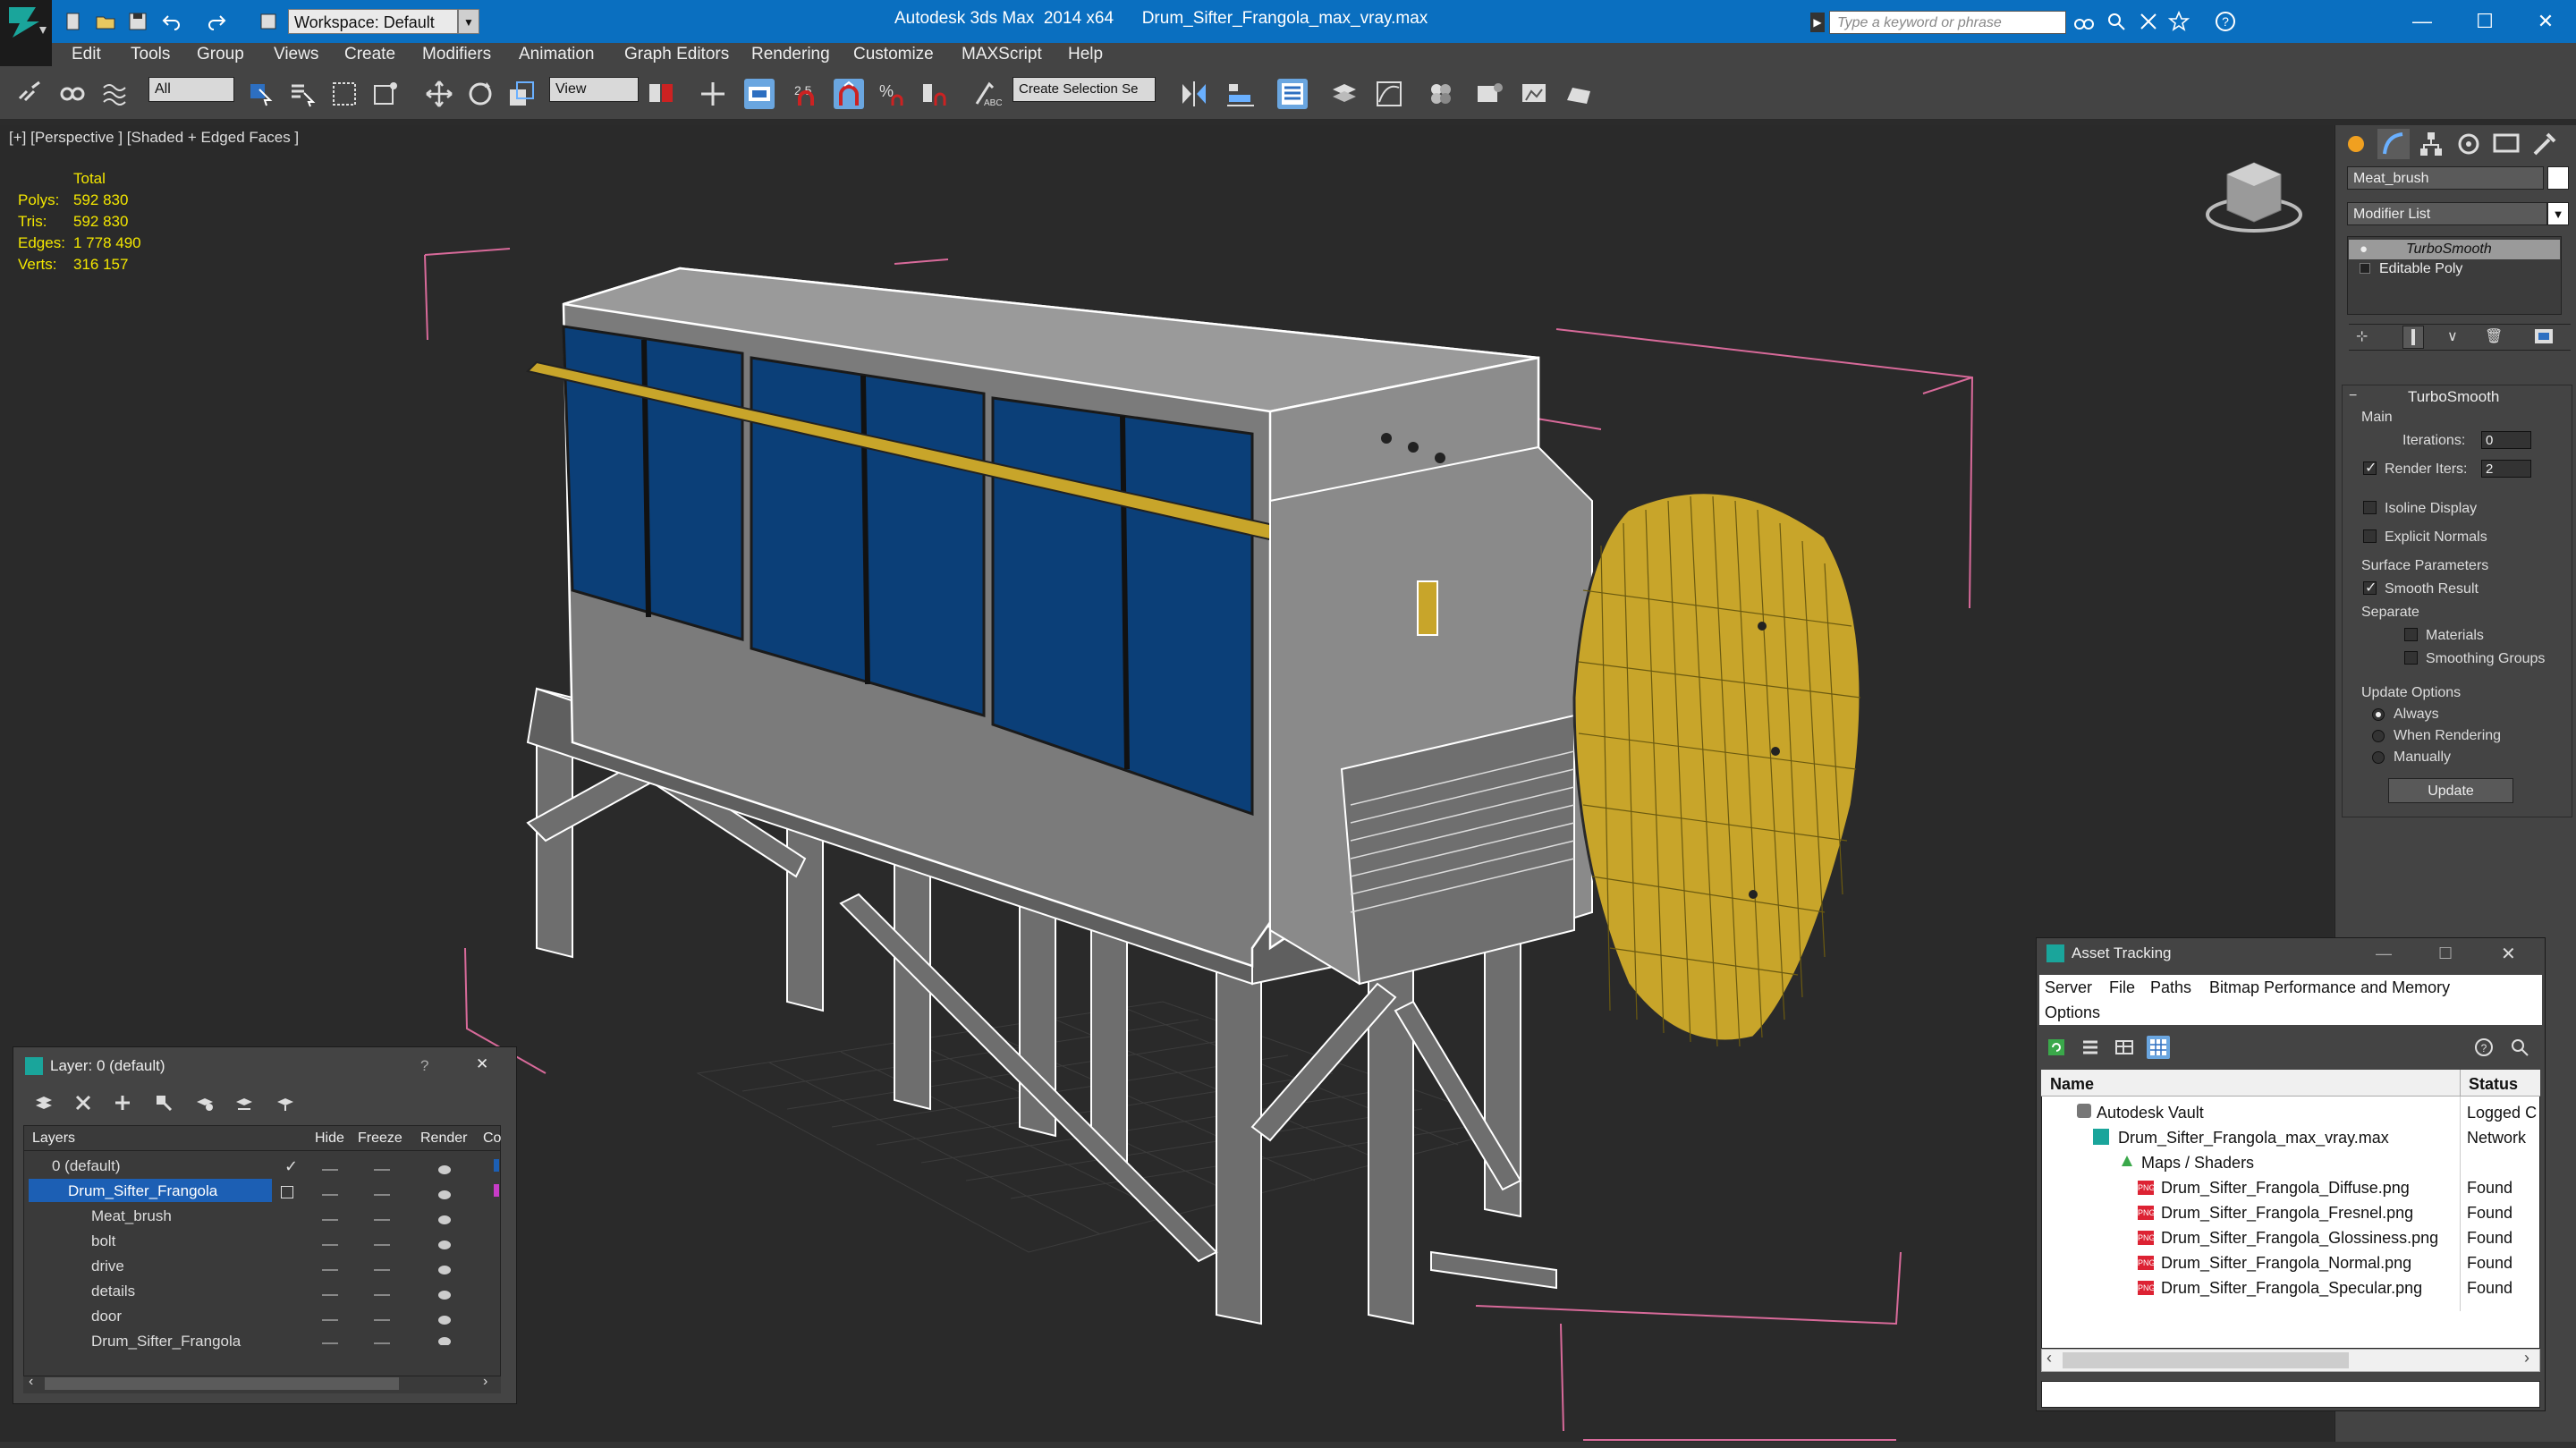  What do you see at coordinates (244, 1103) in the screenshot?
I see `hide-all-layers-icon` at bounding box center [244, 1103].